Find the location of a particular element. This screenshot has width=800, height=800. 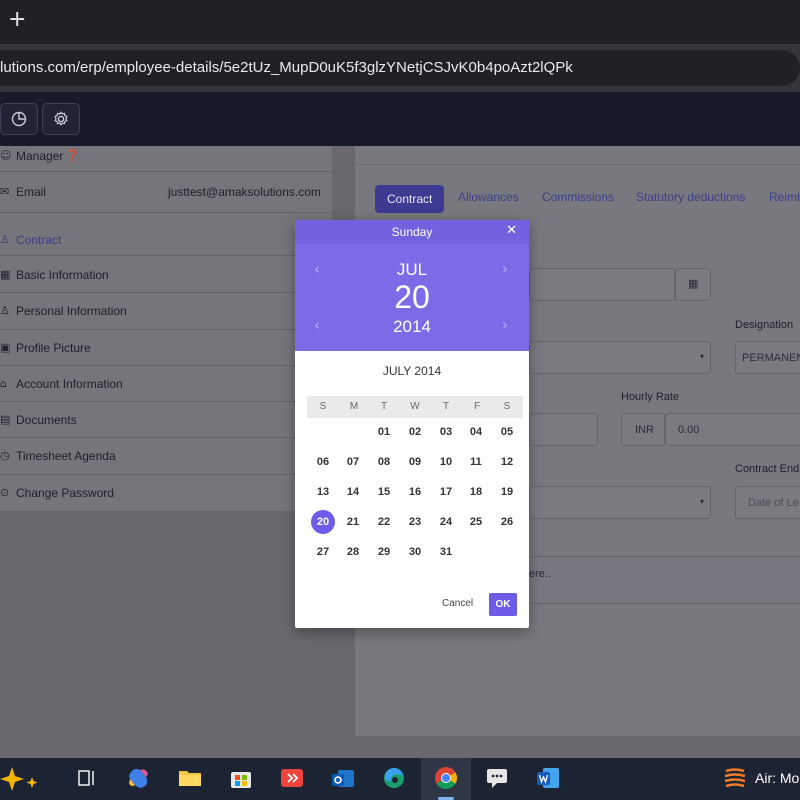

copilot-sparkle-icon is located at coordinates (24, 778).